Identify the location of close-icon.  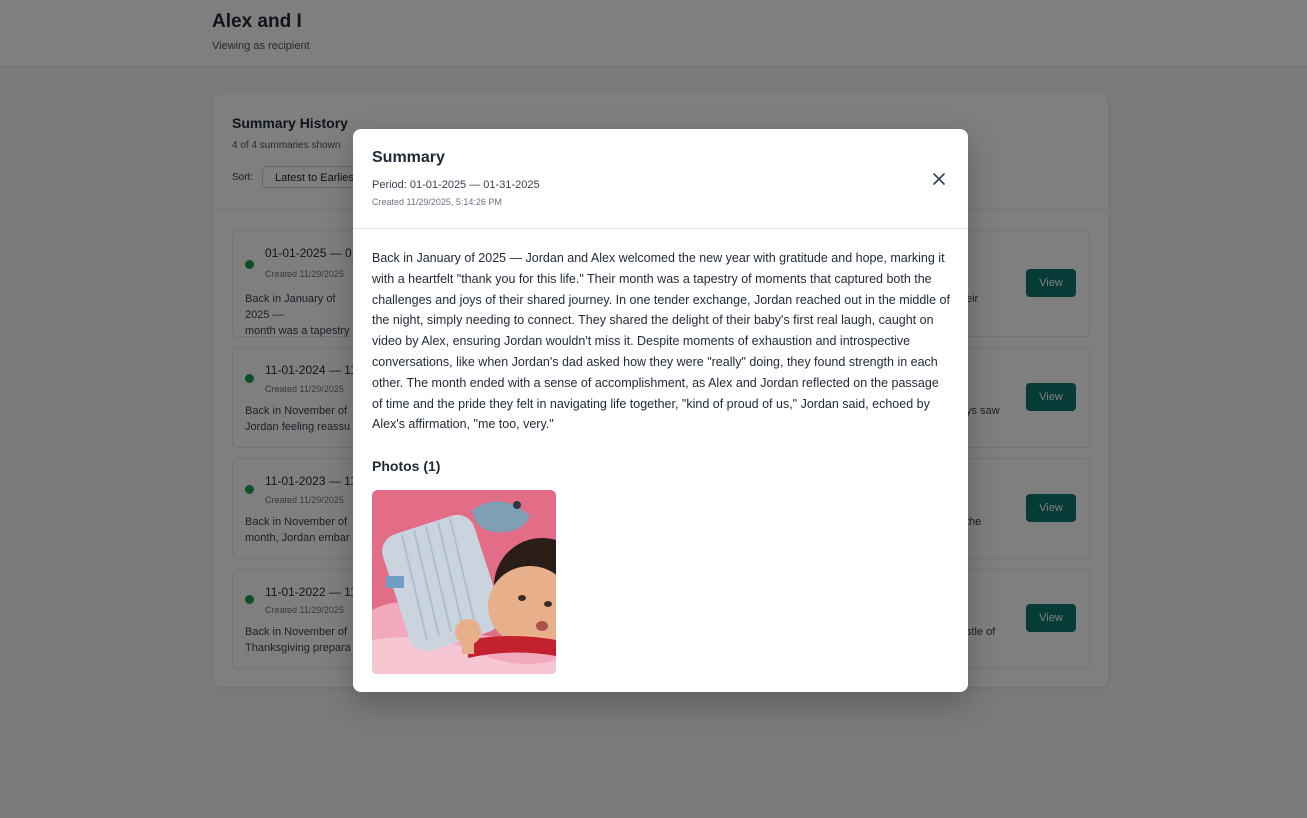
(939, 179).